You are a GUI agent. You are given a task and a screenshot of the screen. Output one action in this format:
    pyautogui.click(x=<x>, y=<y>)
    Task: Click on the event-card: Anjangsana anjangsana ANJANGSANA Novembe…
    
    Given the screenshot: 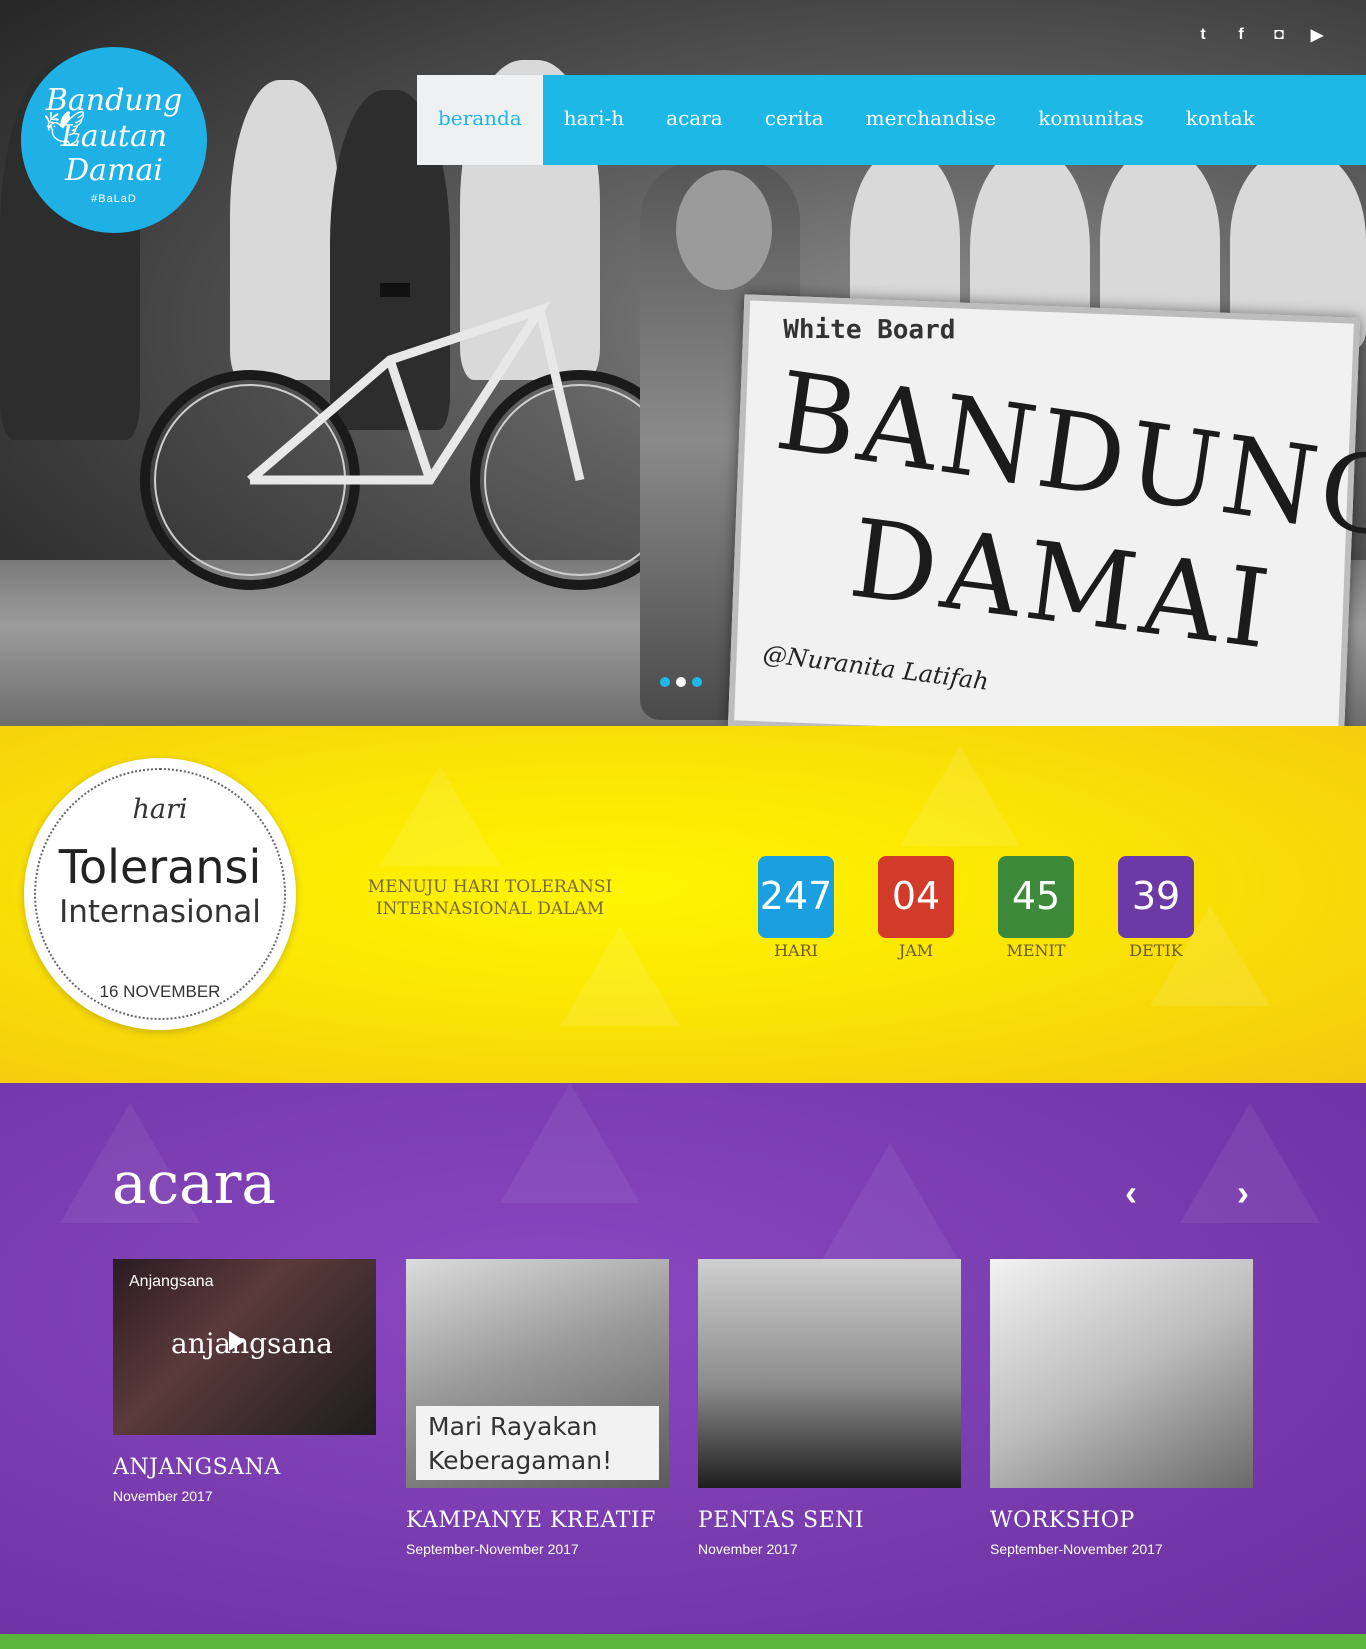 What is the action you would take?
    pyautogui.click(x=244, y=1381)
    